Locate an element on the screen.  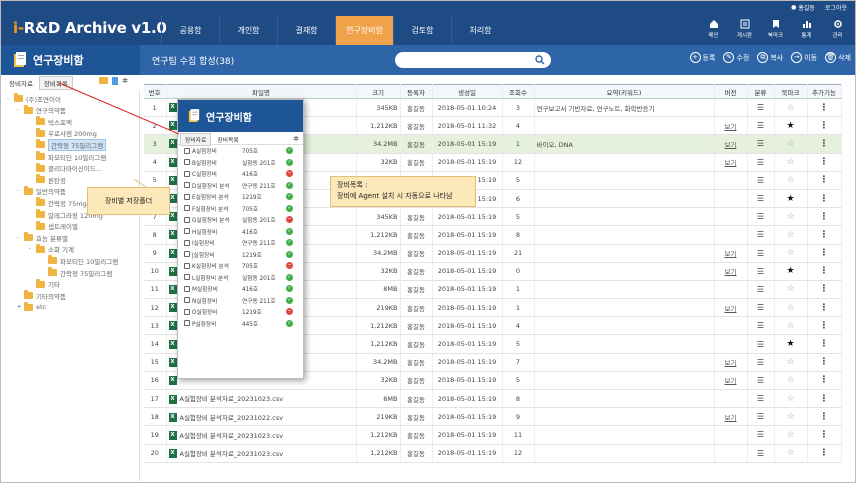
callout-storage-folder: 장비별 저장폴더 is located at coordinates (128, 201).